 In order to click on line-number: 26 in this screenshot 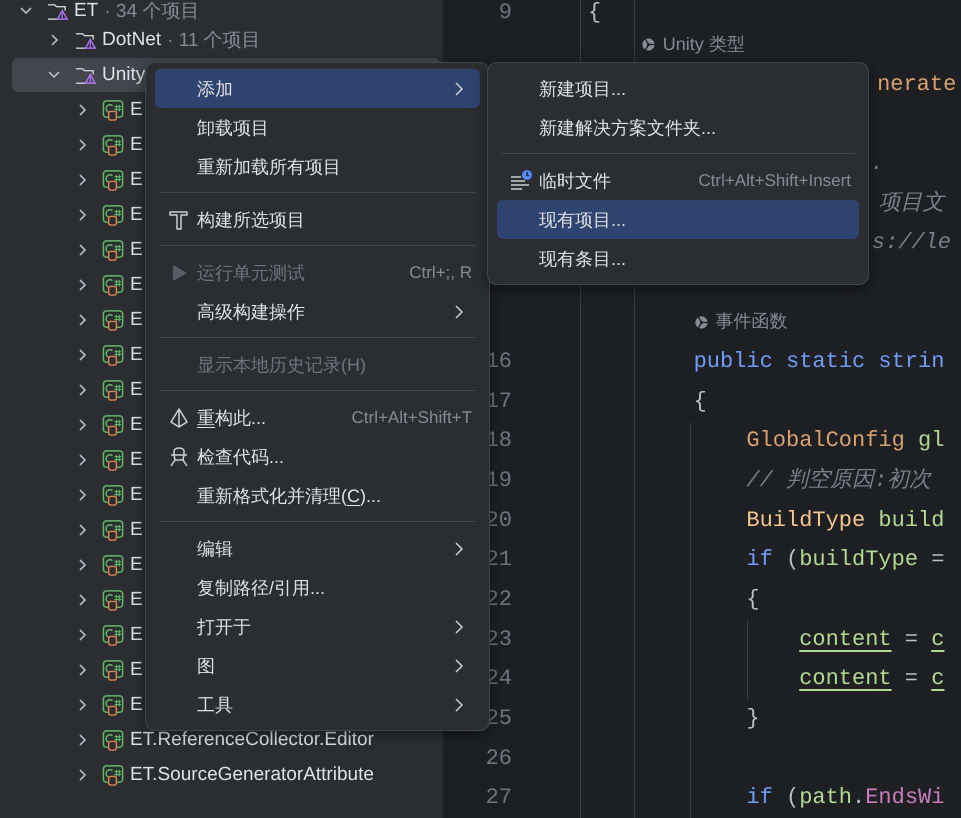, I will do `click(499, 758)`.